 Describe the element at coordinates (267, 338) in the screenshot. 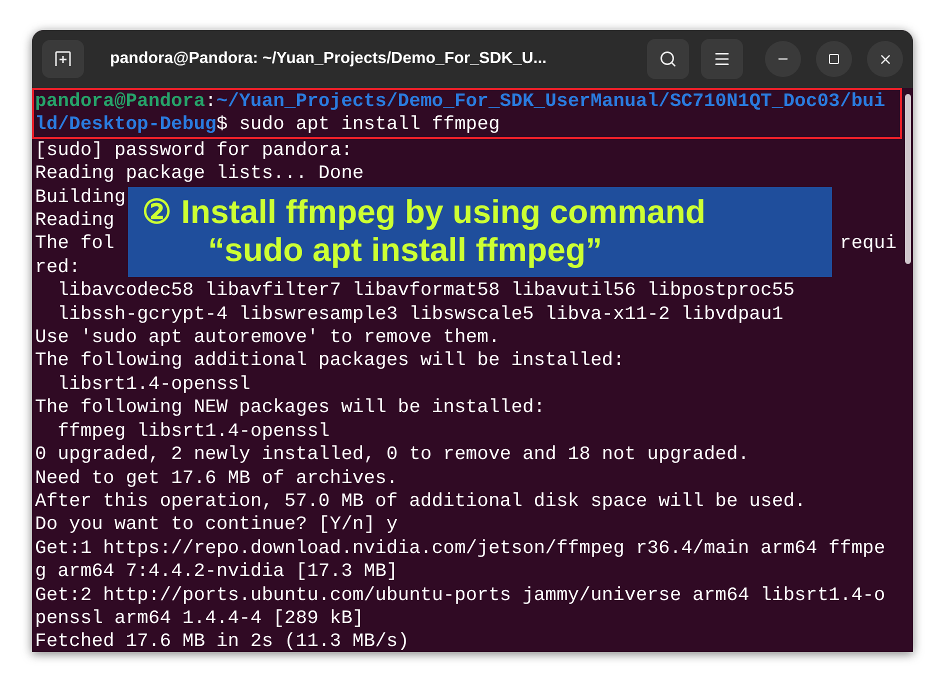

I see `output-line: Use 'sudo apt autoremove' to remove them.` at that location.